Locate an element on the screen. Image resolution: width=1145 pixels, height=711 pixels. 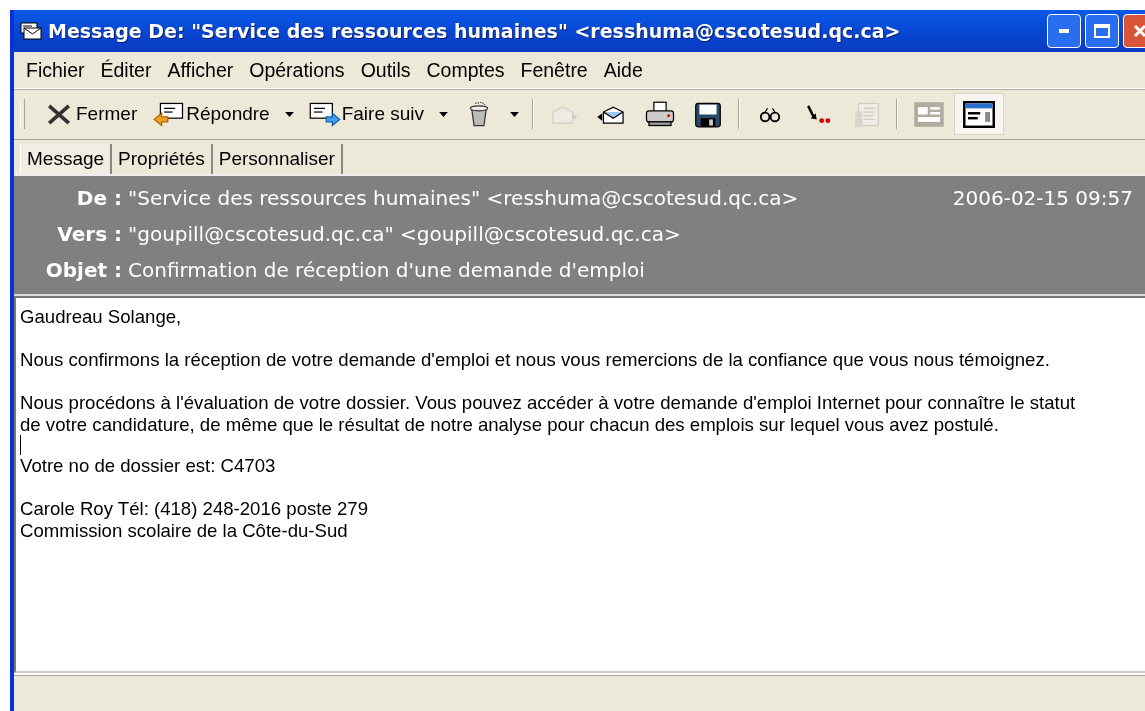
window-title: Message De: "Service des ressources humaines" <resshuma@cscotesud.qc.ca> is located at coordinates (474, 31).